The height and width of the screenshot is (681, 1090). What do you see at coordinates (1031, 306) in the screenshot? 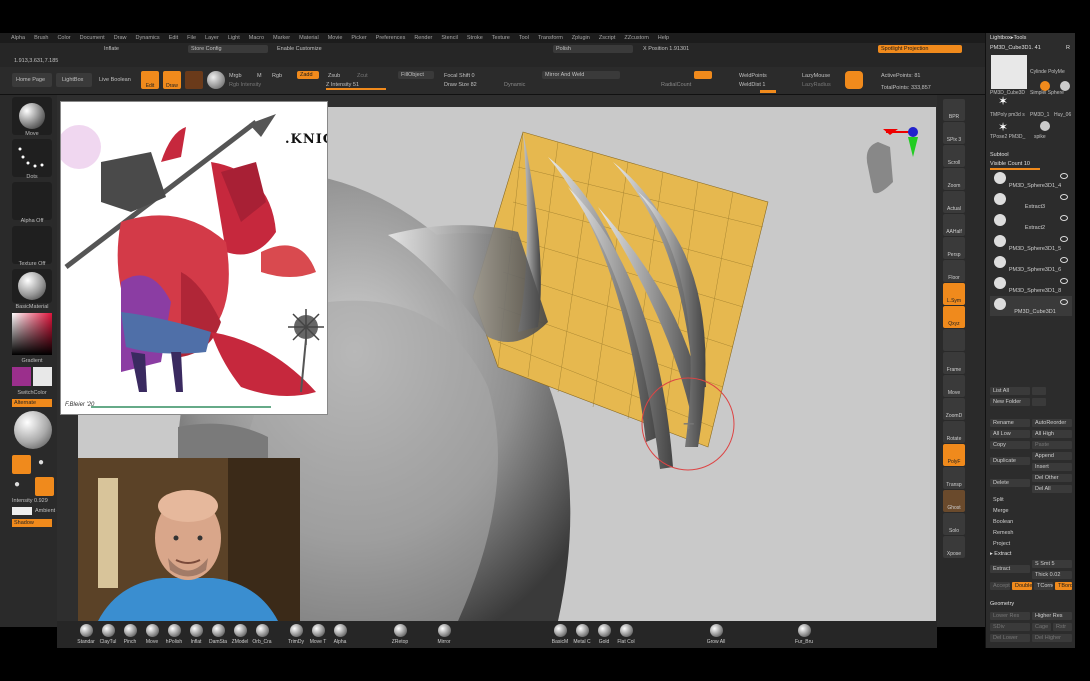
I see `subtool-row: PM3D_Cube3D1` at bounding box center [1031, 306].